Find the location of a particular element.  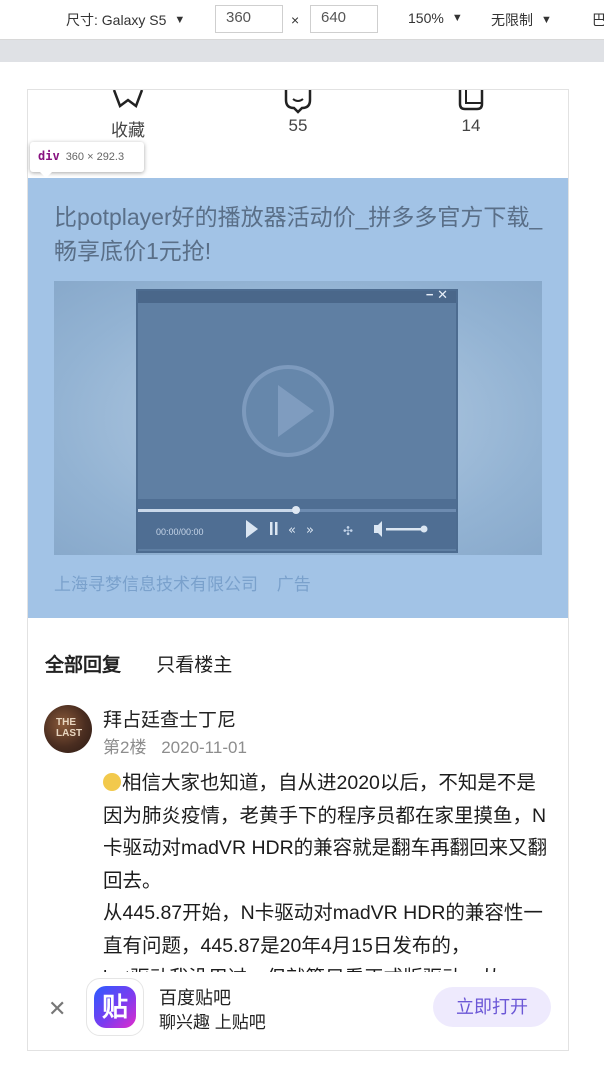

throttle-select: 无限制 ▼ is located at coordinates (521, 20).